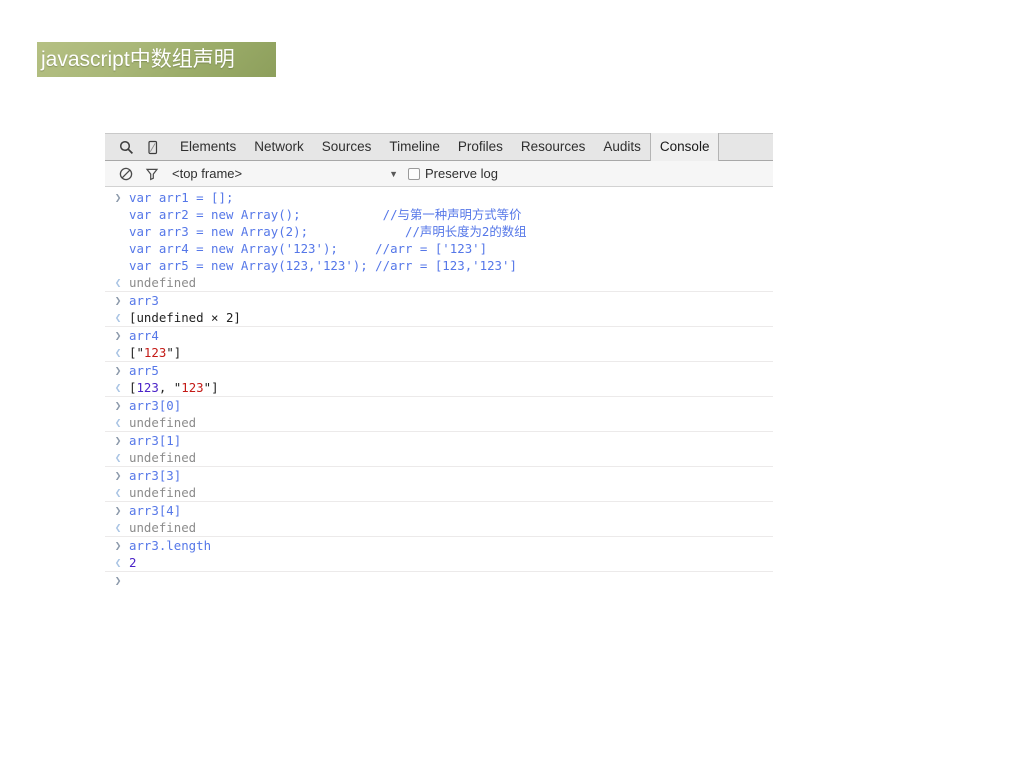  Describe the element at coordinates (208, 147) in the screenshot. I see `tab-elements: Elements` at that location.